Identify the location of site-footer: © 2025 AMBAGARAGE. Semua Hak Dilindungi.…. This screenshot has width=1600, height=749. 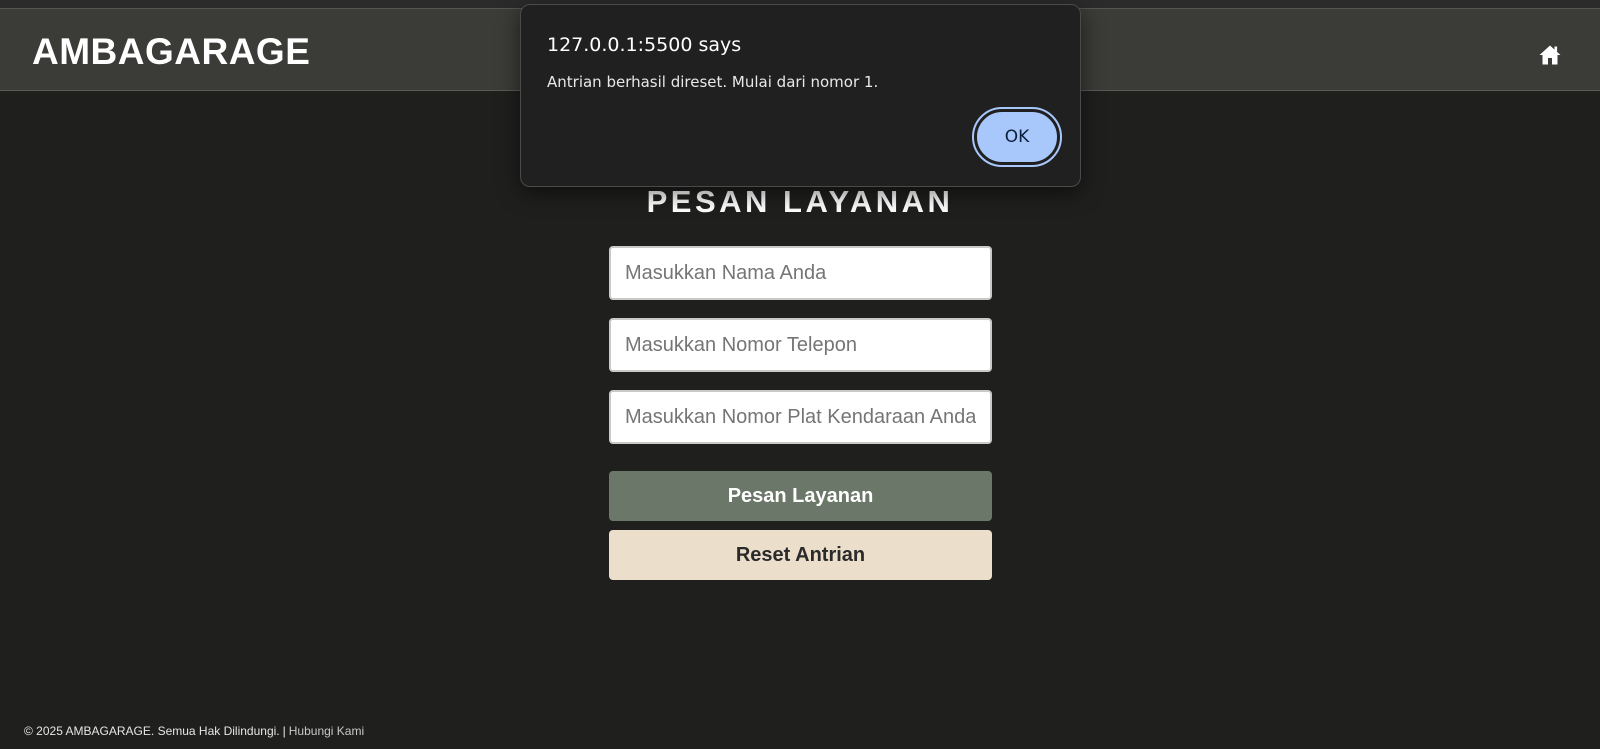
(194, 731).